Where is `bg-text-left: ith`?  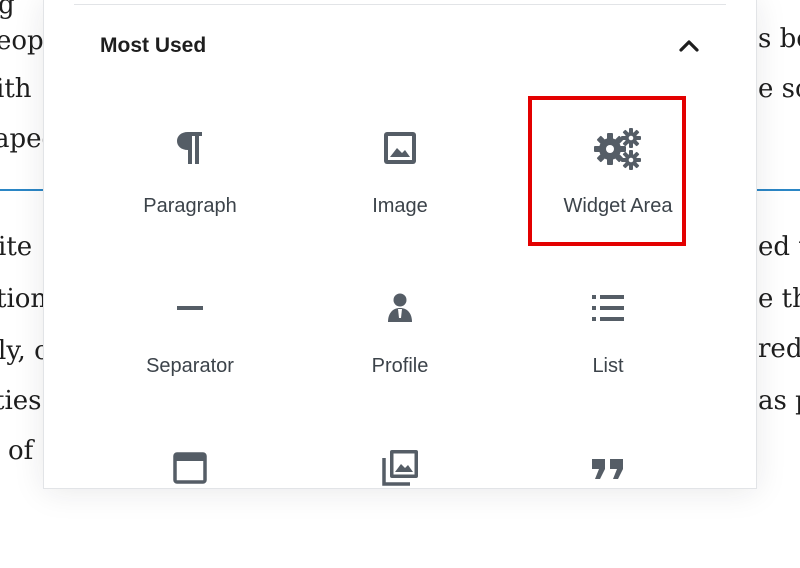 bg-text-left: ith is located at coordinates (16, 89).